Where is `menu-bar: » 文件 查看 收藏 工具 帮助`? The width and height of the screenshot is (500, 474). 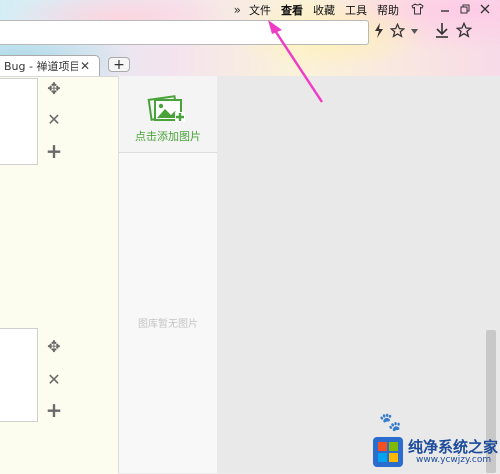
menu-bar: » 文件 查看 收藏 工具 帮助 is located at coordinates (367, 10).